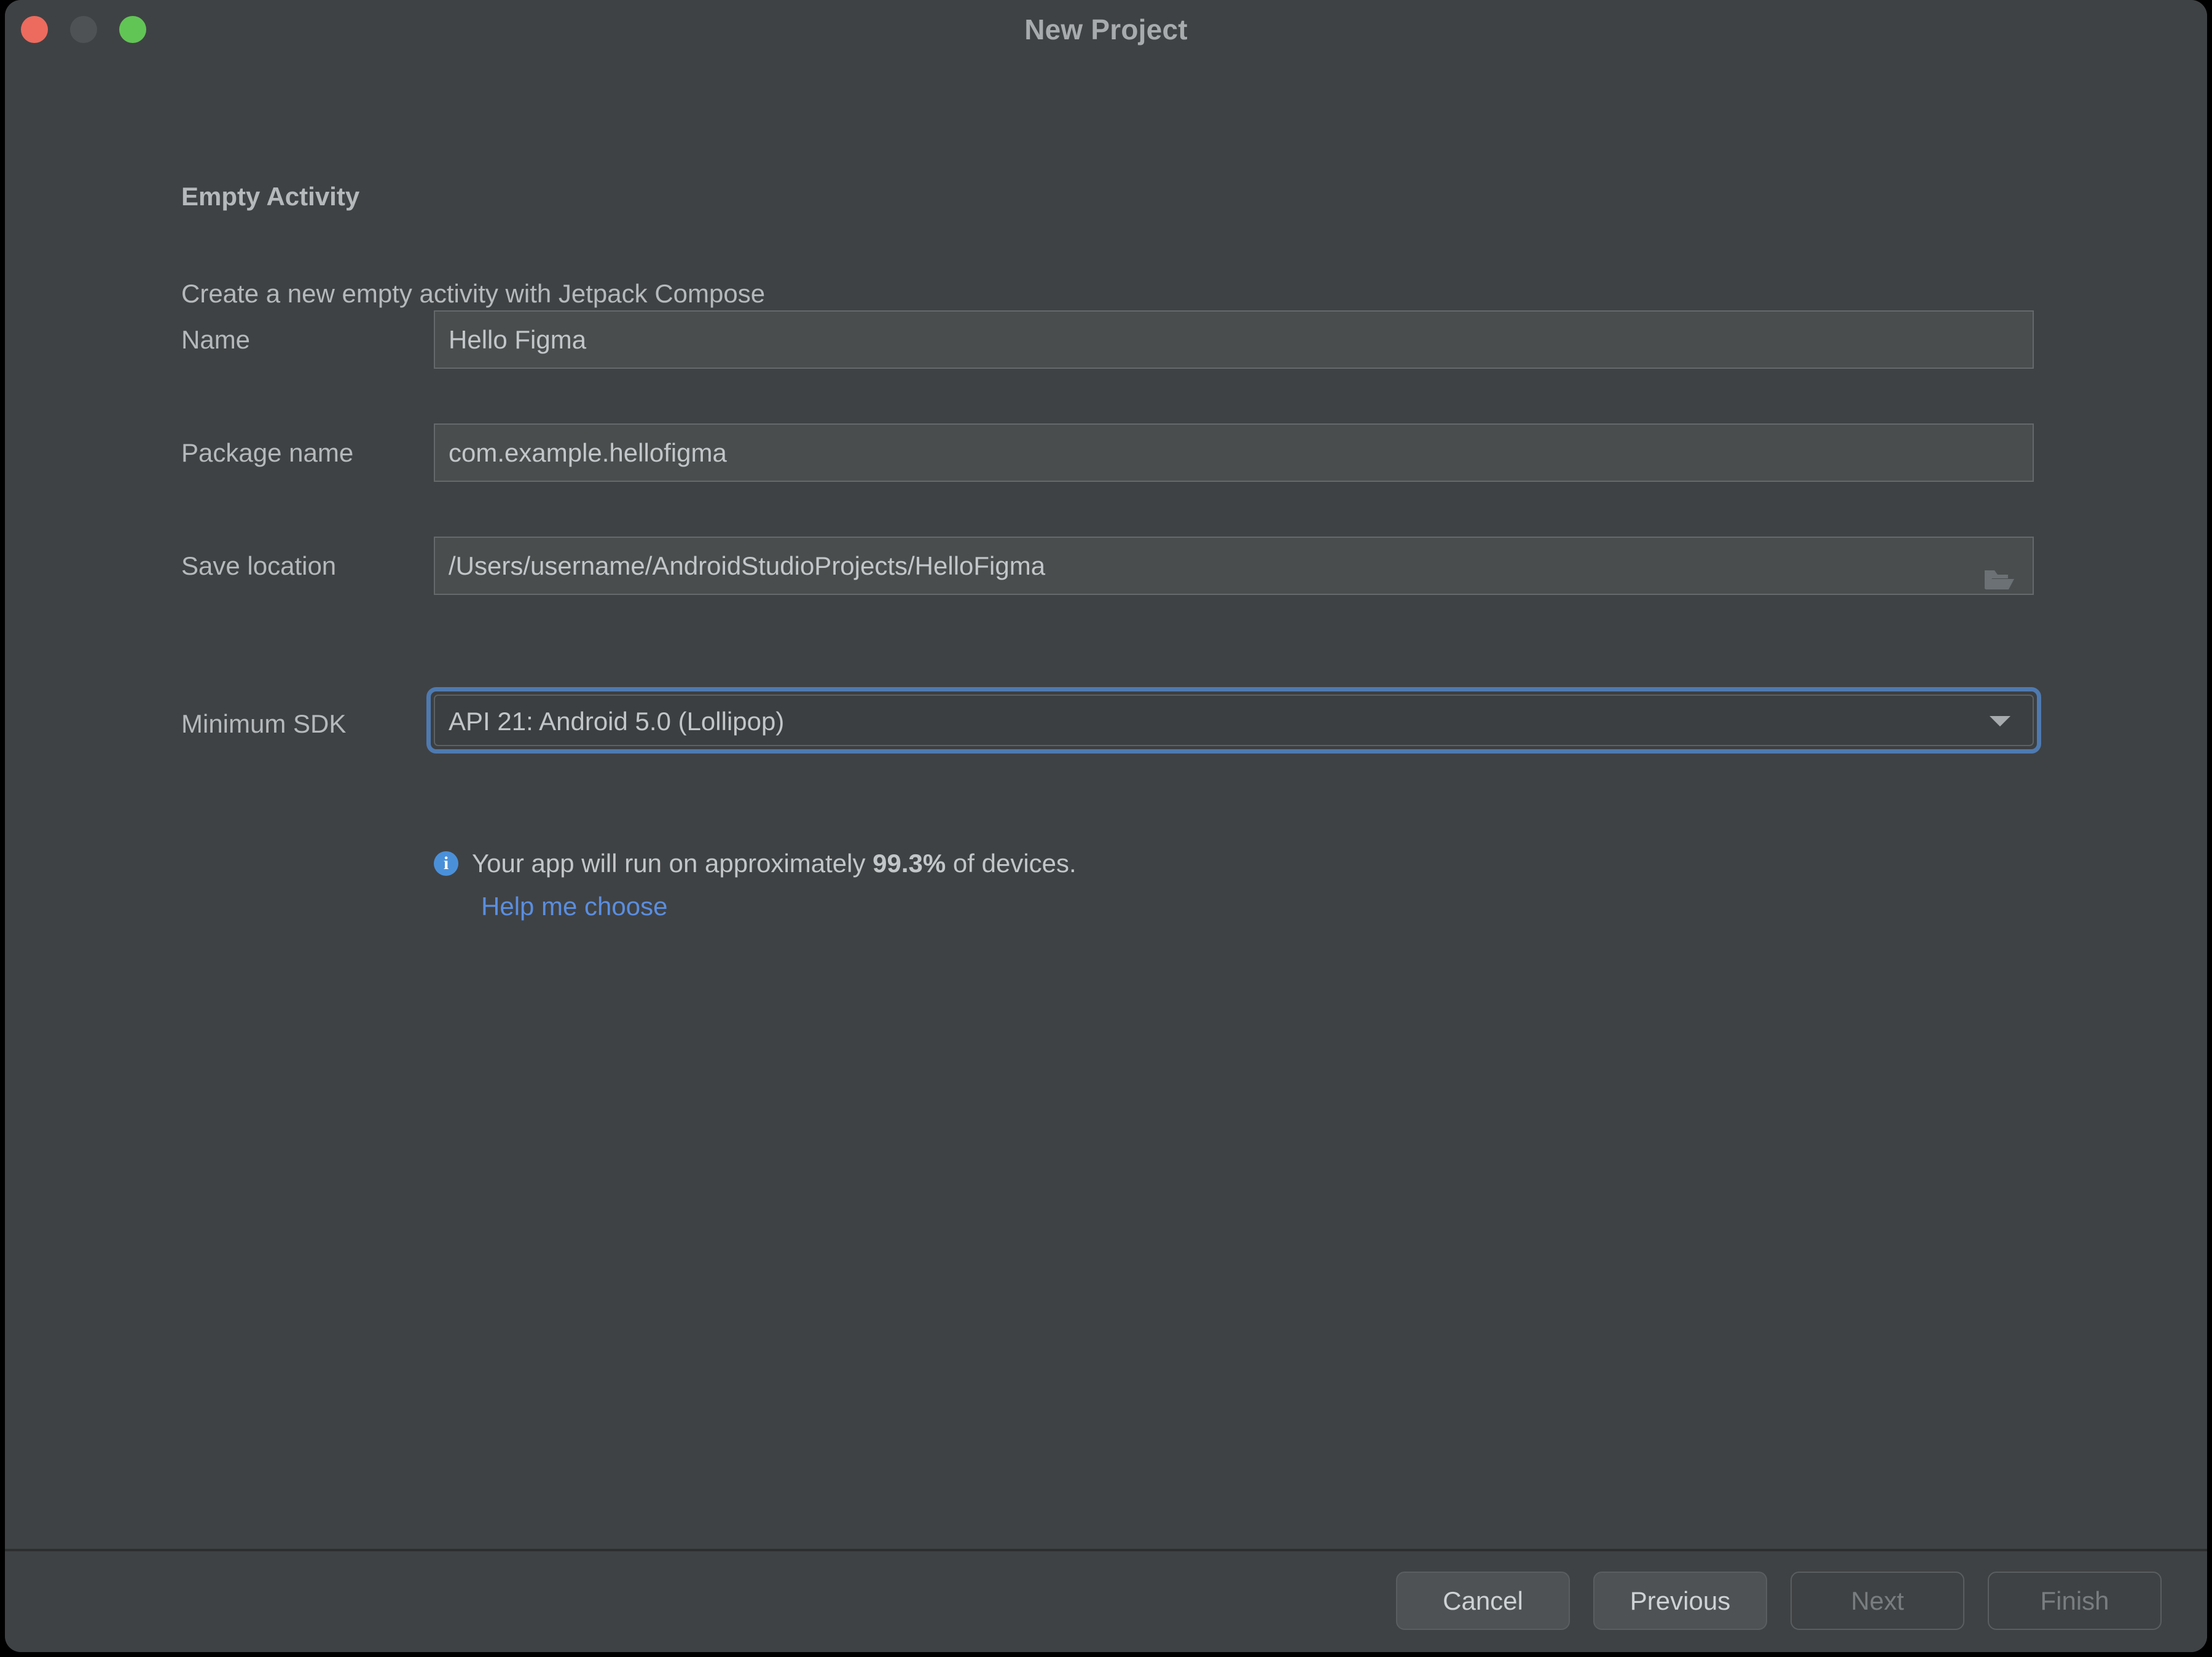  I want to click on footer-button-group: Cancel Previous Next Finish, so click(1779, 1601).